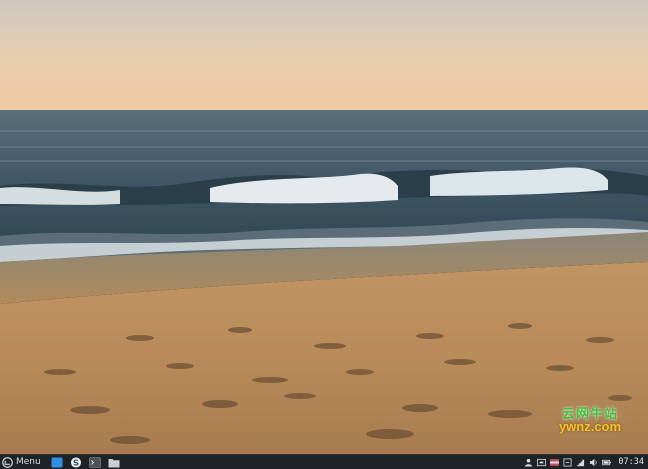 The height and width of the screenshot is (469, 648). I want to click on file-manager-icon, so click(114, 462).